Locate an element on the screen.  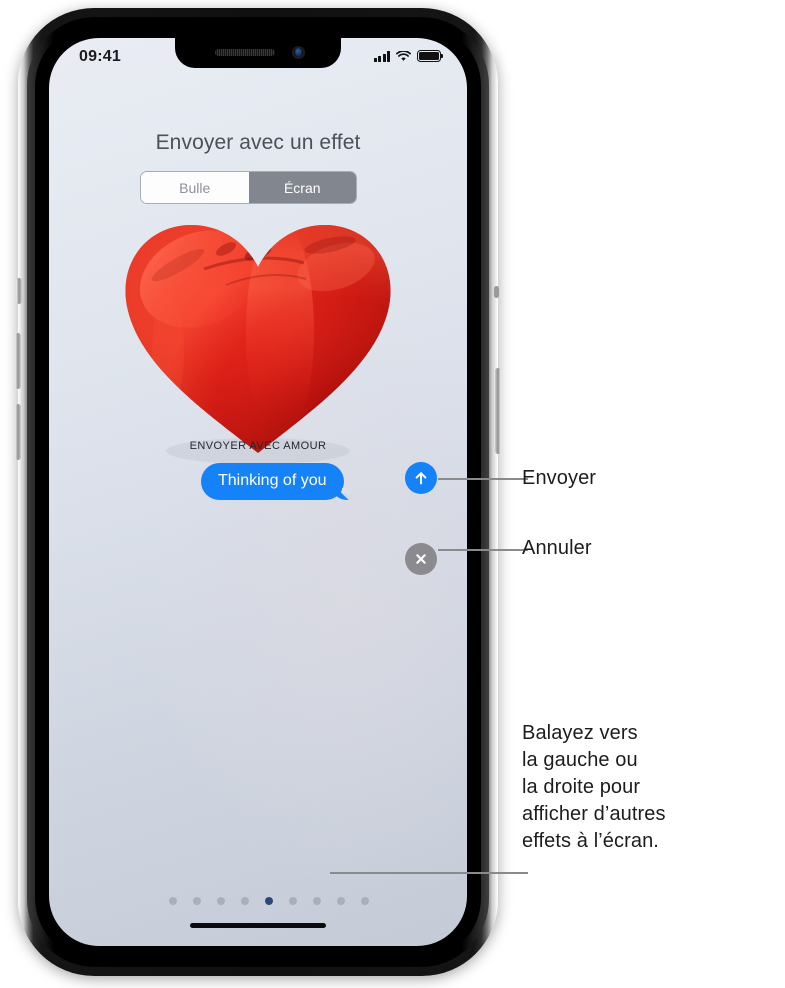
status-time: 09:41 is located at coordinates (100, 56).